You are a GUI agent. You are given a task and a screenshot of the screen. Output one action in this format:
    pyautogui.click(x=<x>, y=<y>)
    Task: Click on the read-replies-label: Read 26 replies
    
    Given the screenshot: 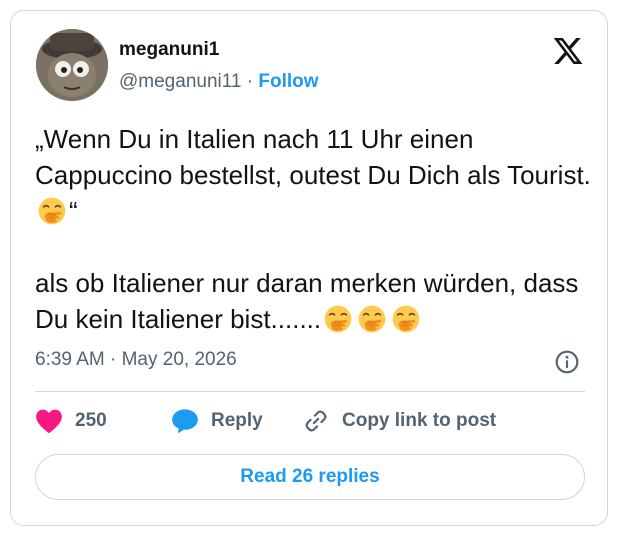 What is the action you would take?
    pyautogui.click(x=310, y=476)
    